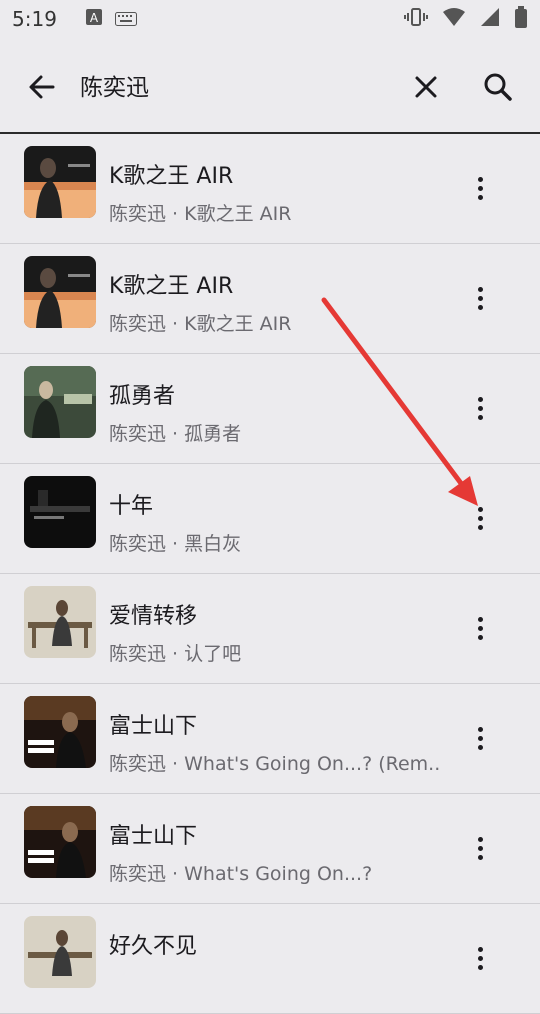 The height and width of the screenshot is (1014, 540). Describe the element at coordinates (270, 19) in the screenshot. I see `status-bar: 5:19 A` at that location.